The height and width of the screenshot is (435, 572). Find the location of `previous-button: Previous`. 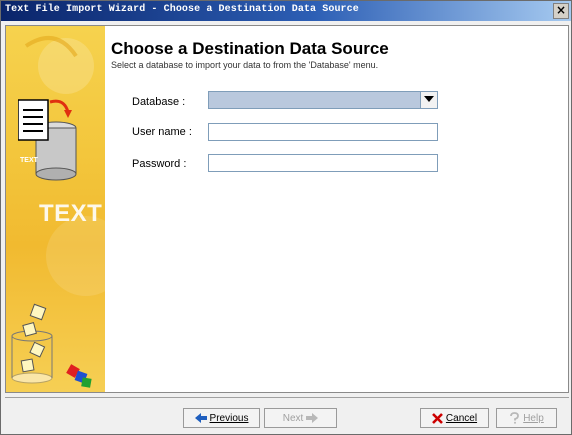

previous-button: Previous is located at coordinates (221, 418).